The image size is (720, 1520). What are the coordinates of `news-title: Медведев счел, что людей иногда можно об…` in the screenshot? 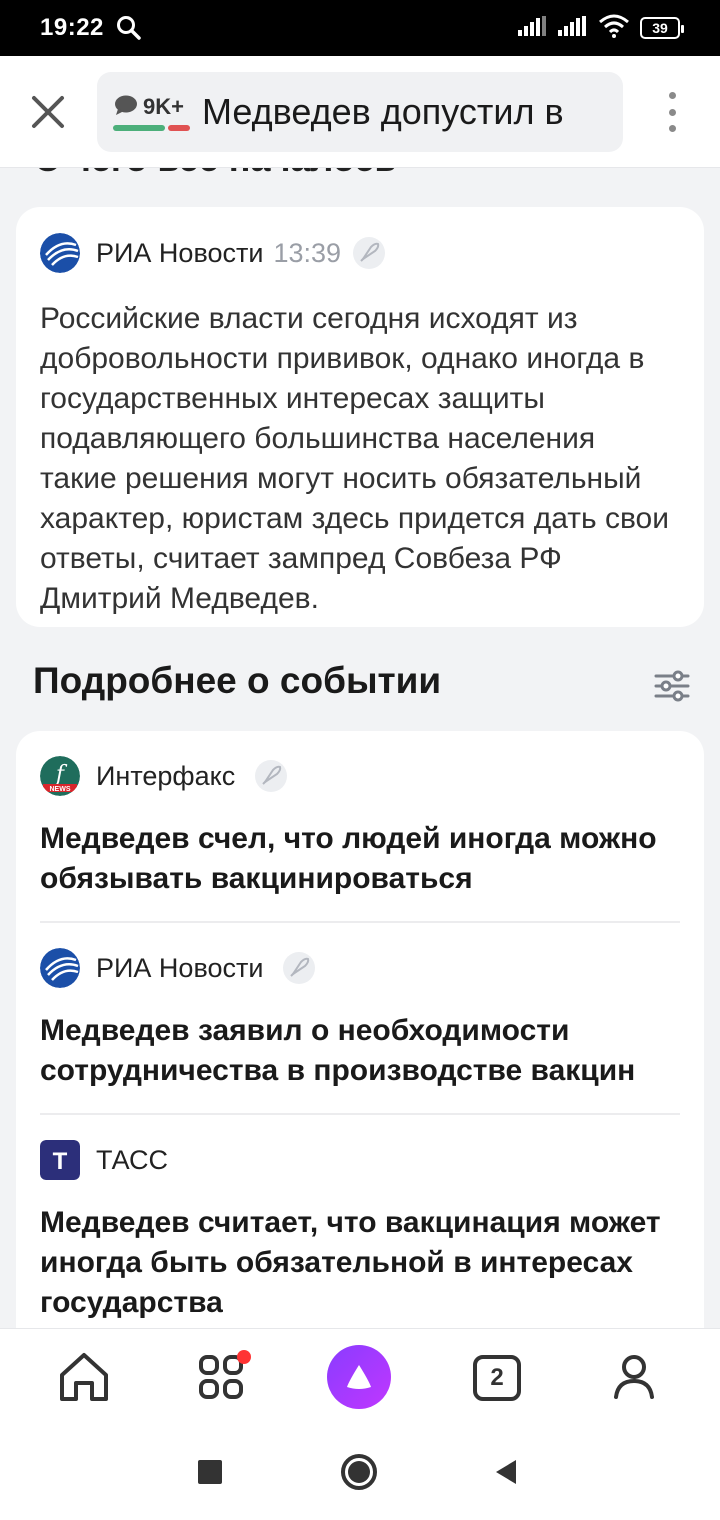 It's located at (360, 859).